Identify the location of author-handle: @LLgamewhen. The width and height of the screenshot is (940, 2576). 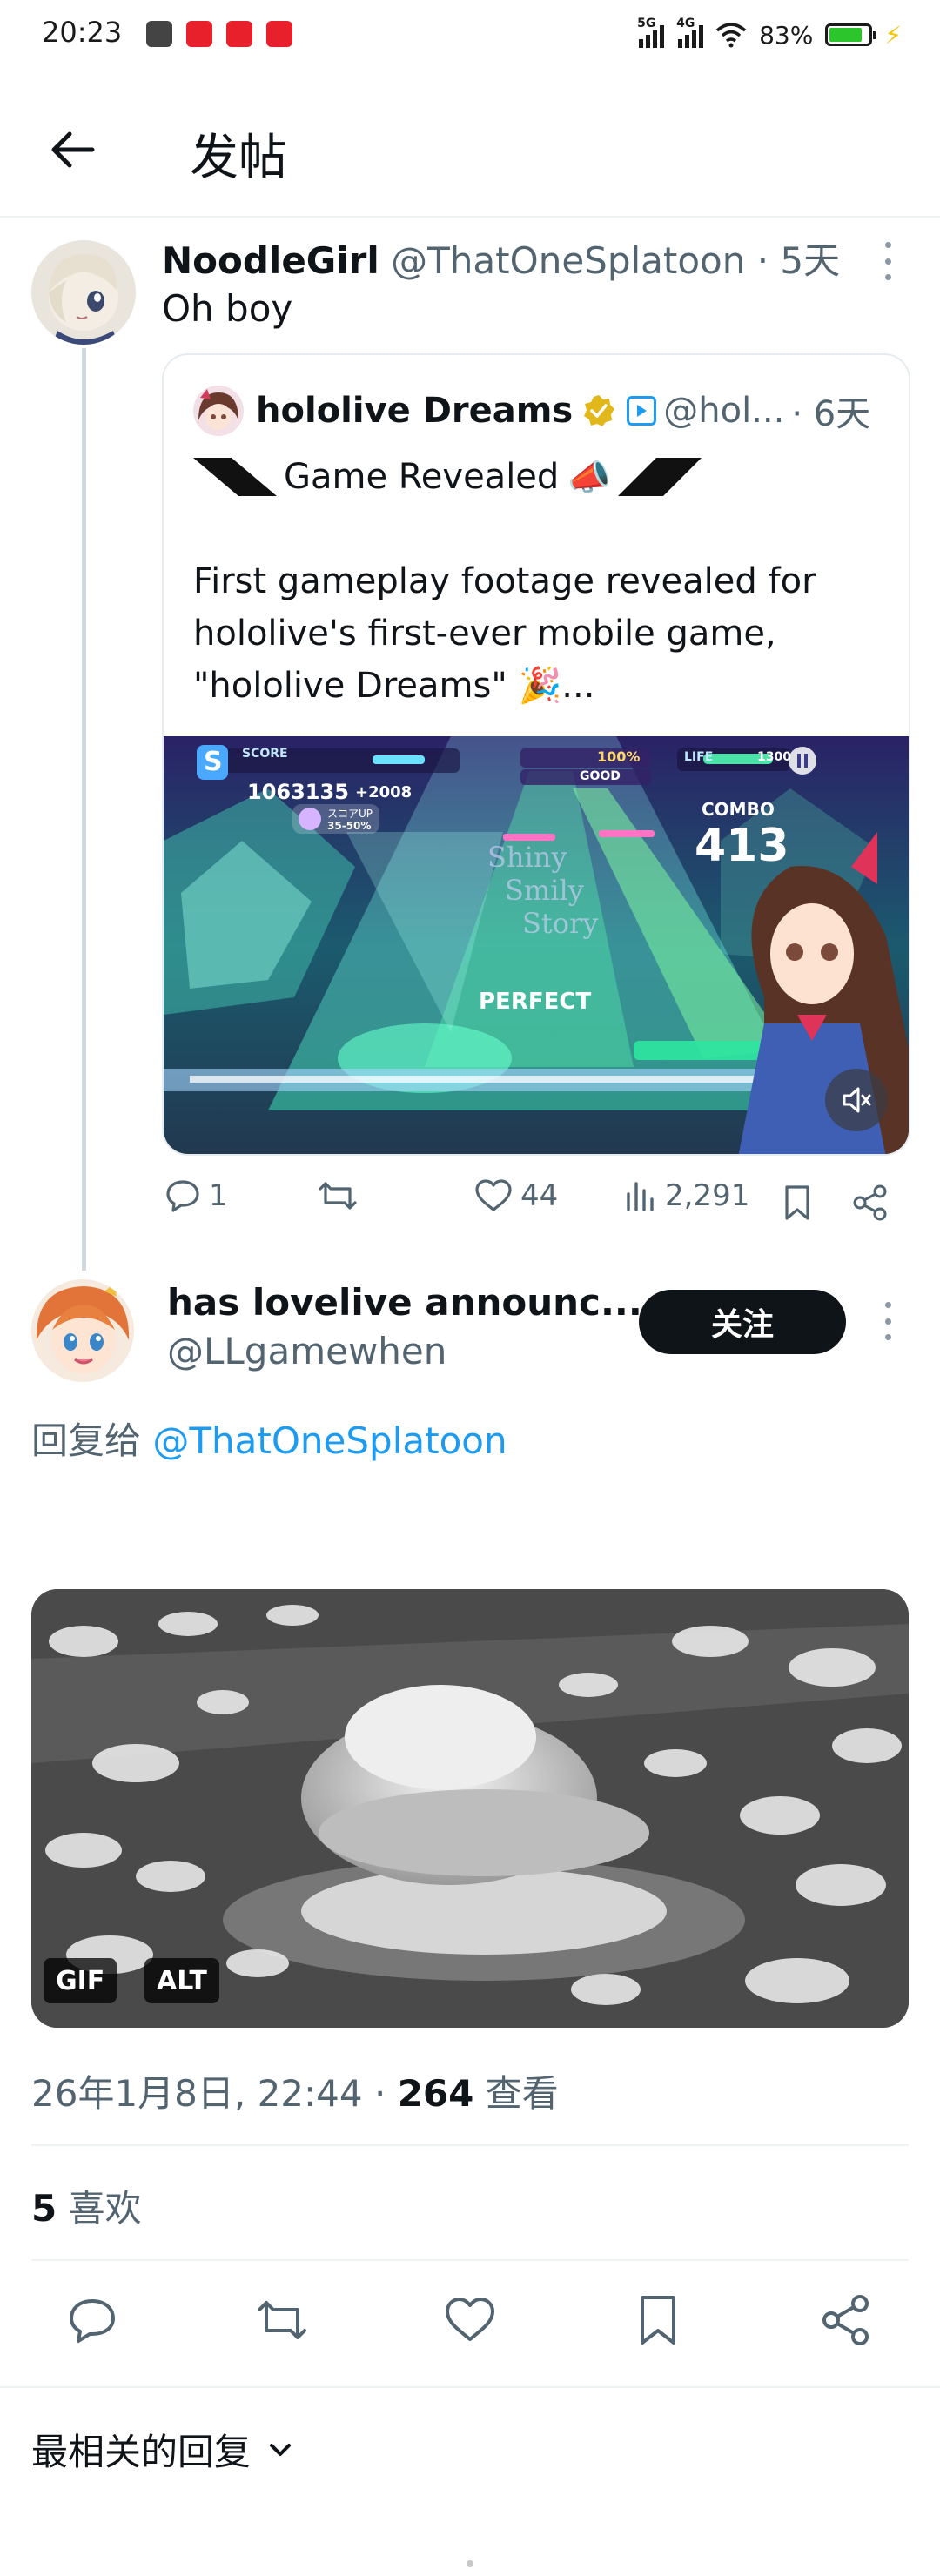
(306, 1351).